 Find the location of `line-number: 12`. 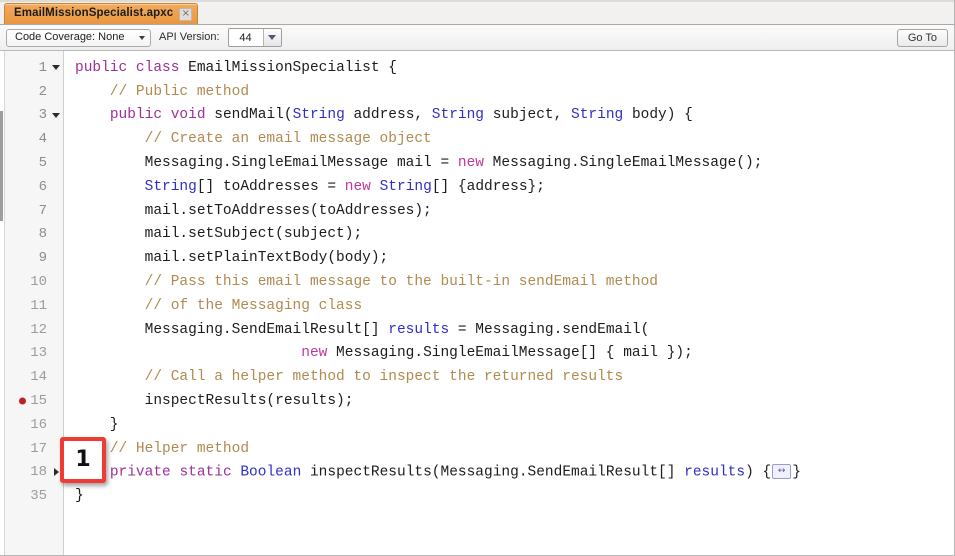

line-number: 12 is located at coordinates (38, 329).